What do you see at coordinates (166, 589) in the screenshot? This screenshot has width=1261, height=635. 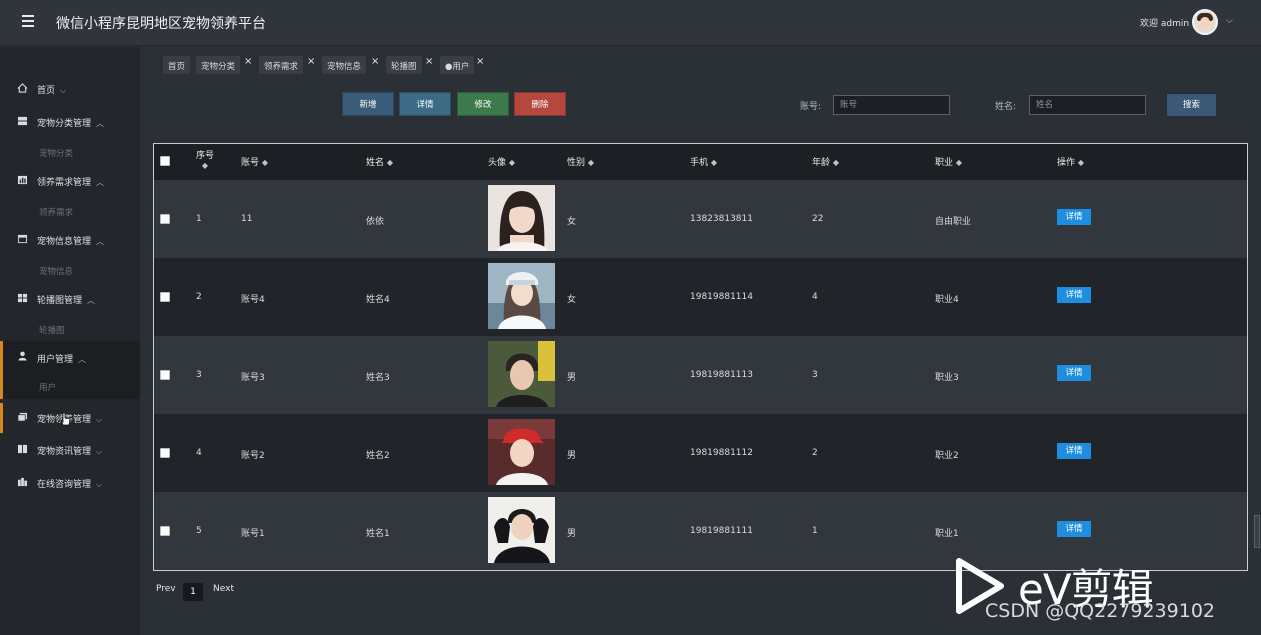 I see `prev-page-link: Prev` at bounding box center [166, 589].